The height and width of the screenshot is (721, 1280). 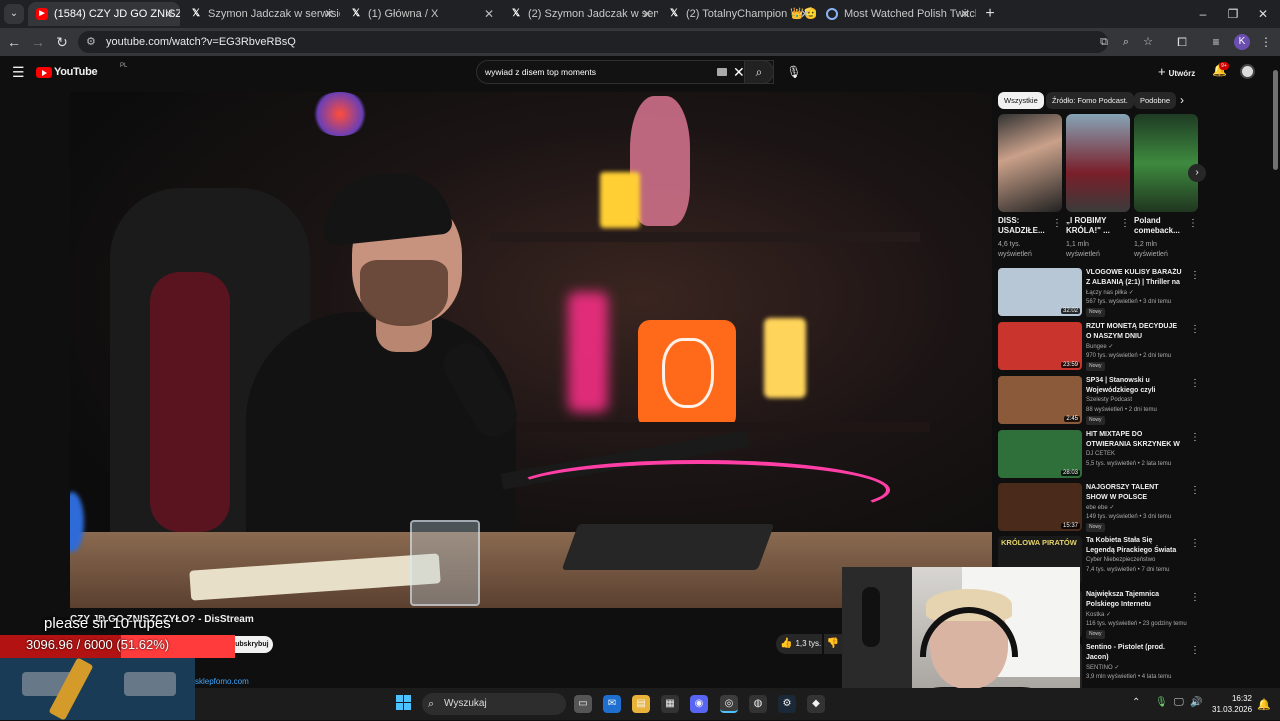 What do you see at coordinates (1102, 667) in the screenshot?
I see `channel-name: SENTINO ✓` at bounding box center [1102, 667].